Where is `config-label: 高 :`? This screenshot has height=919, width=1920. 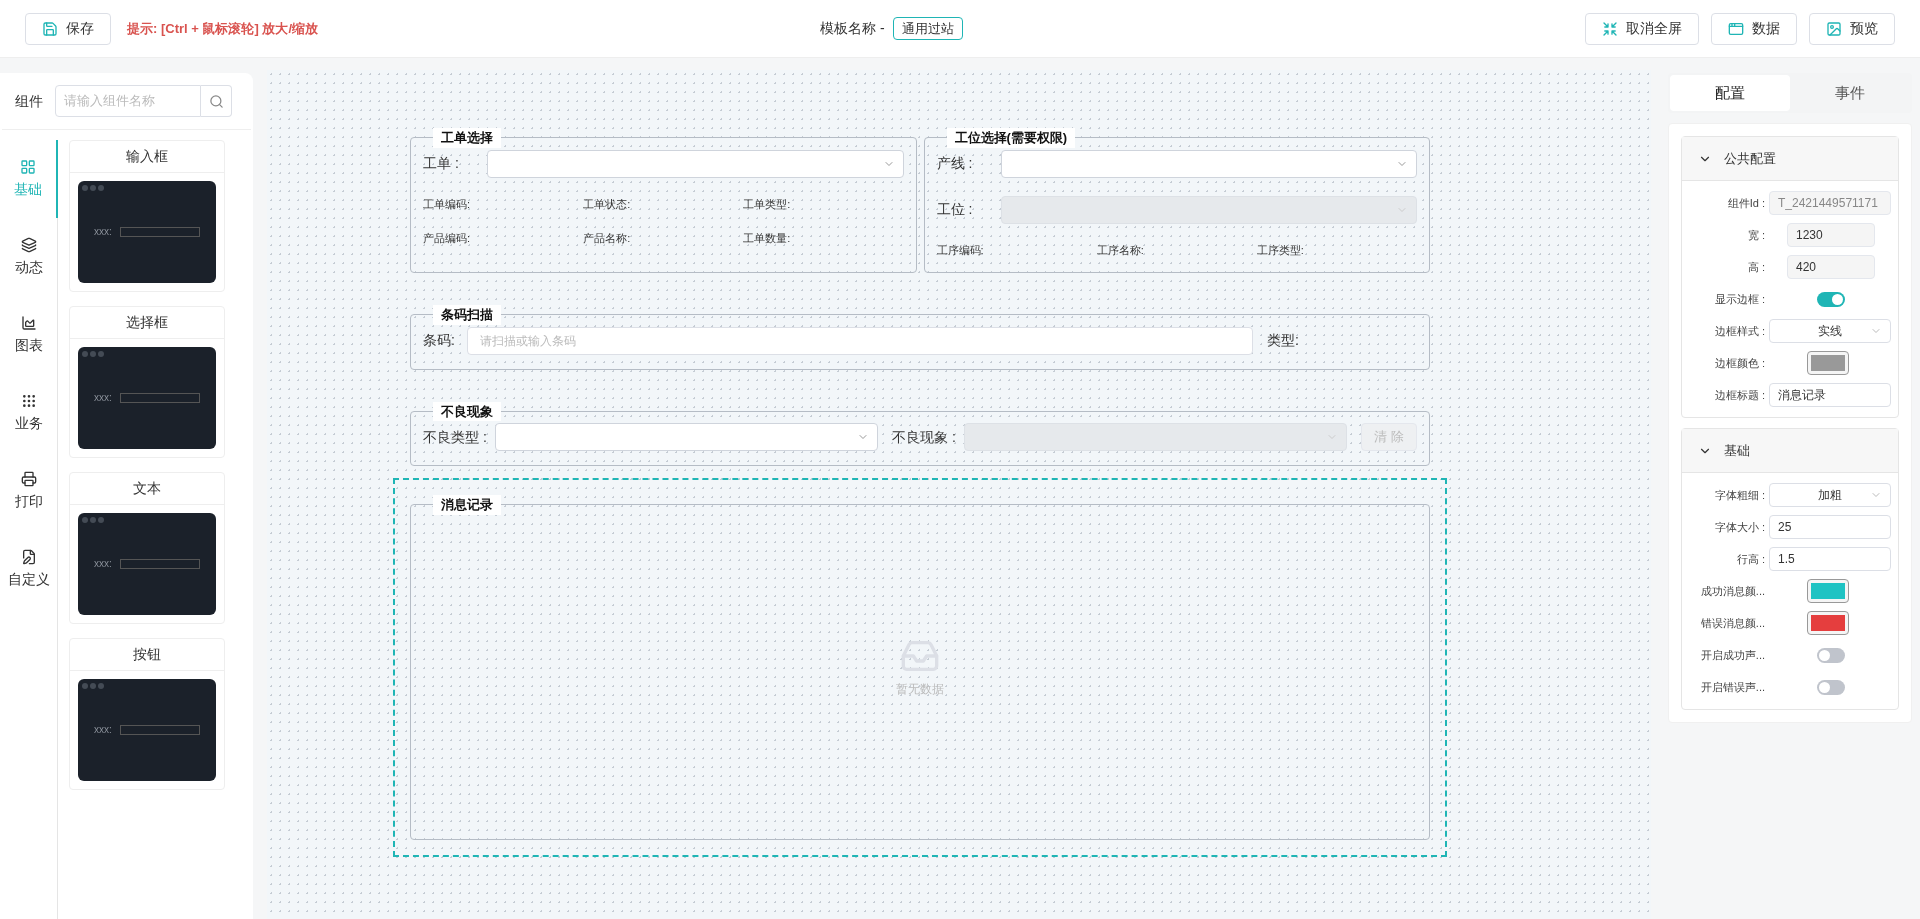
config-label: 高 : is located at coordinates (1755, 267).